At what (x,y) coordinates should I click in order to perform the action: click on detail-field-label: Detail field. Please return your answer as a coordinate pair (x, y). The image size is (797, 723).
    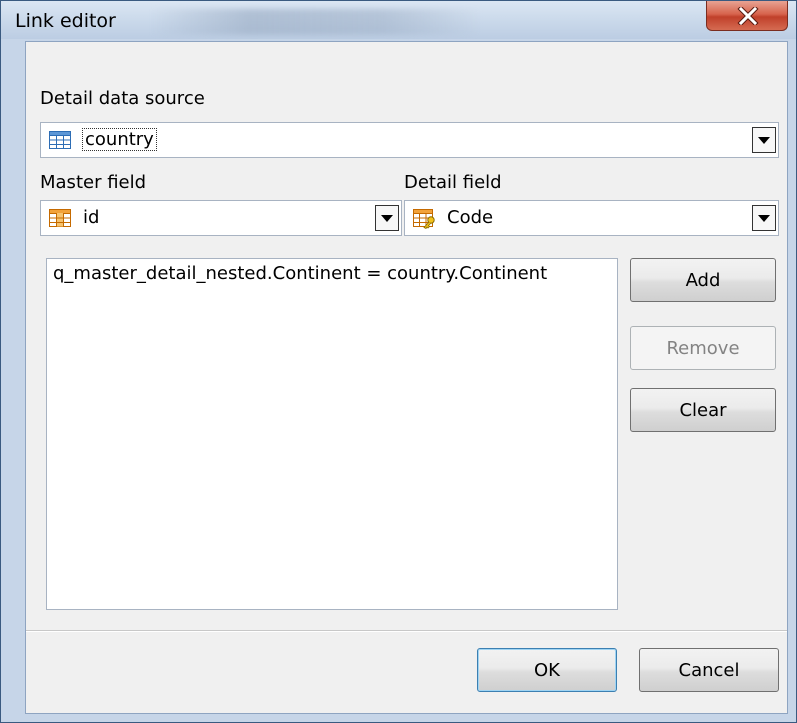
    Looking at the image, I should click on (453, 182).